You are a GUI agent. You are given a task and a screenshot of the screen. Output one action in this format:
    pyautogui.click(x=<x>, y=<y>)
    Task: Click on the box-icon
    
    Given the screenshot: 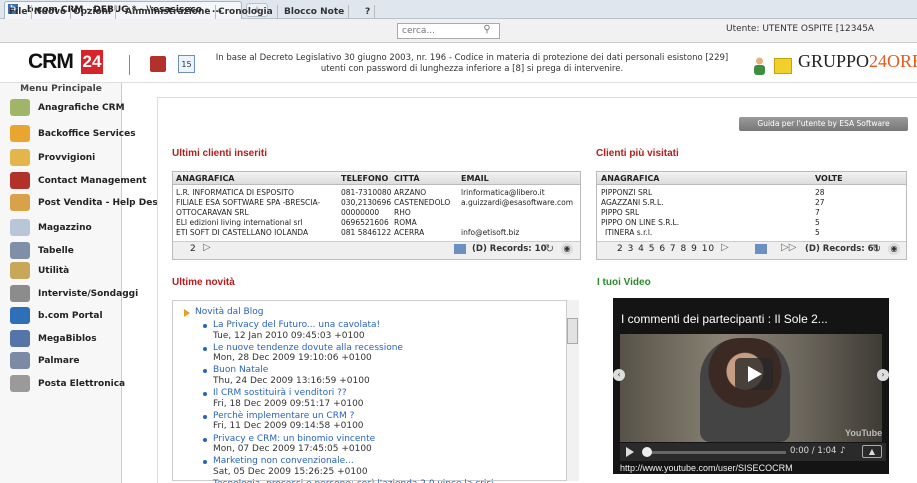 What is the action you would take?
    pyautogui.click(x=20, y=227)
    